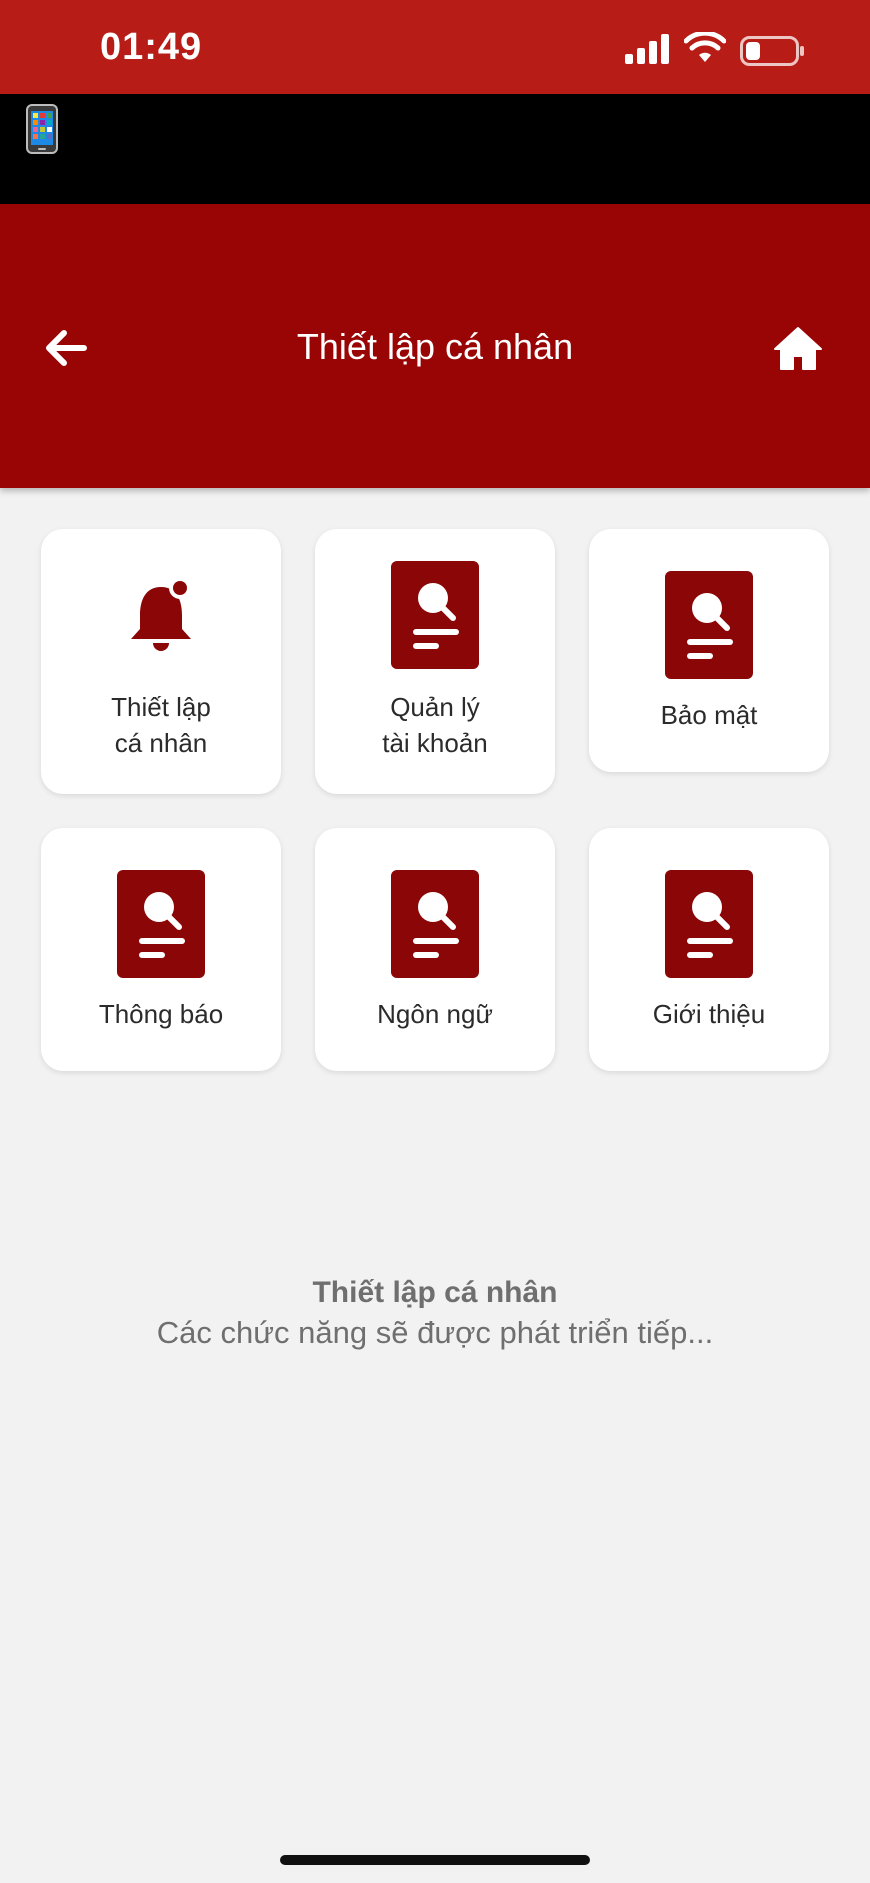 The image size is (870, 1883). Describe the element at coordinates (151, 47) in the screenshot. I see `status-time: 01:49` at that location.